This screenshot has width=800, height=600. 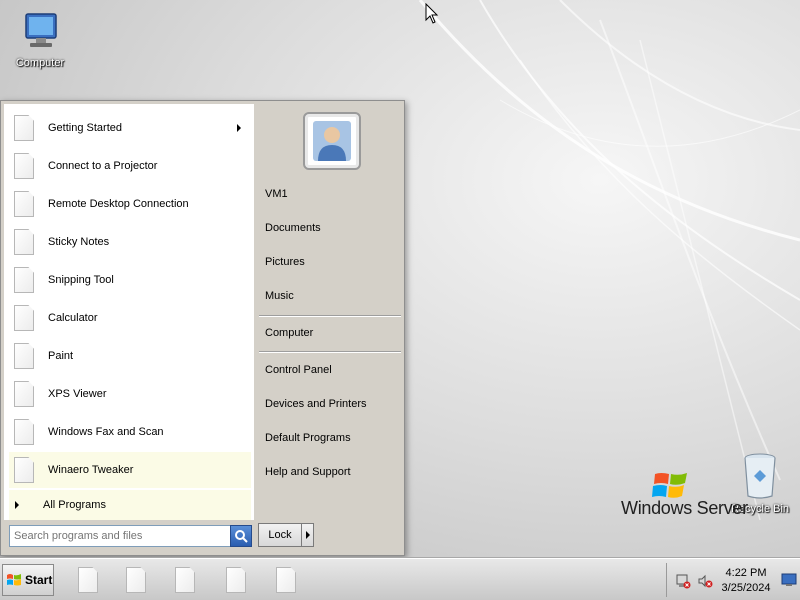 I want to click on submenu-arrow-icon, so click(x=239, y=128).